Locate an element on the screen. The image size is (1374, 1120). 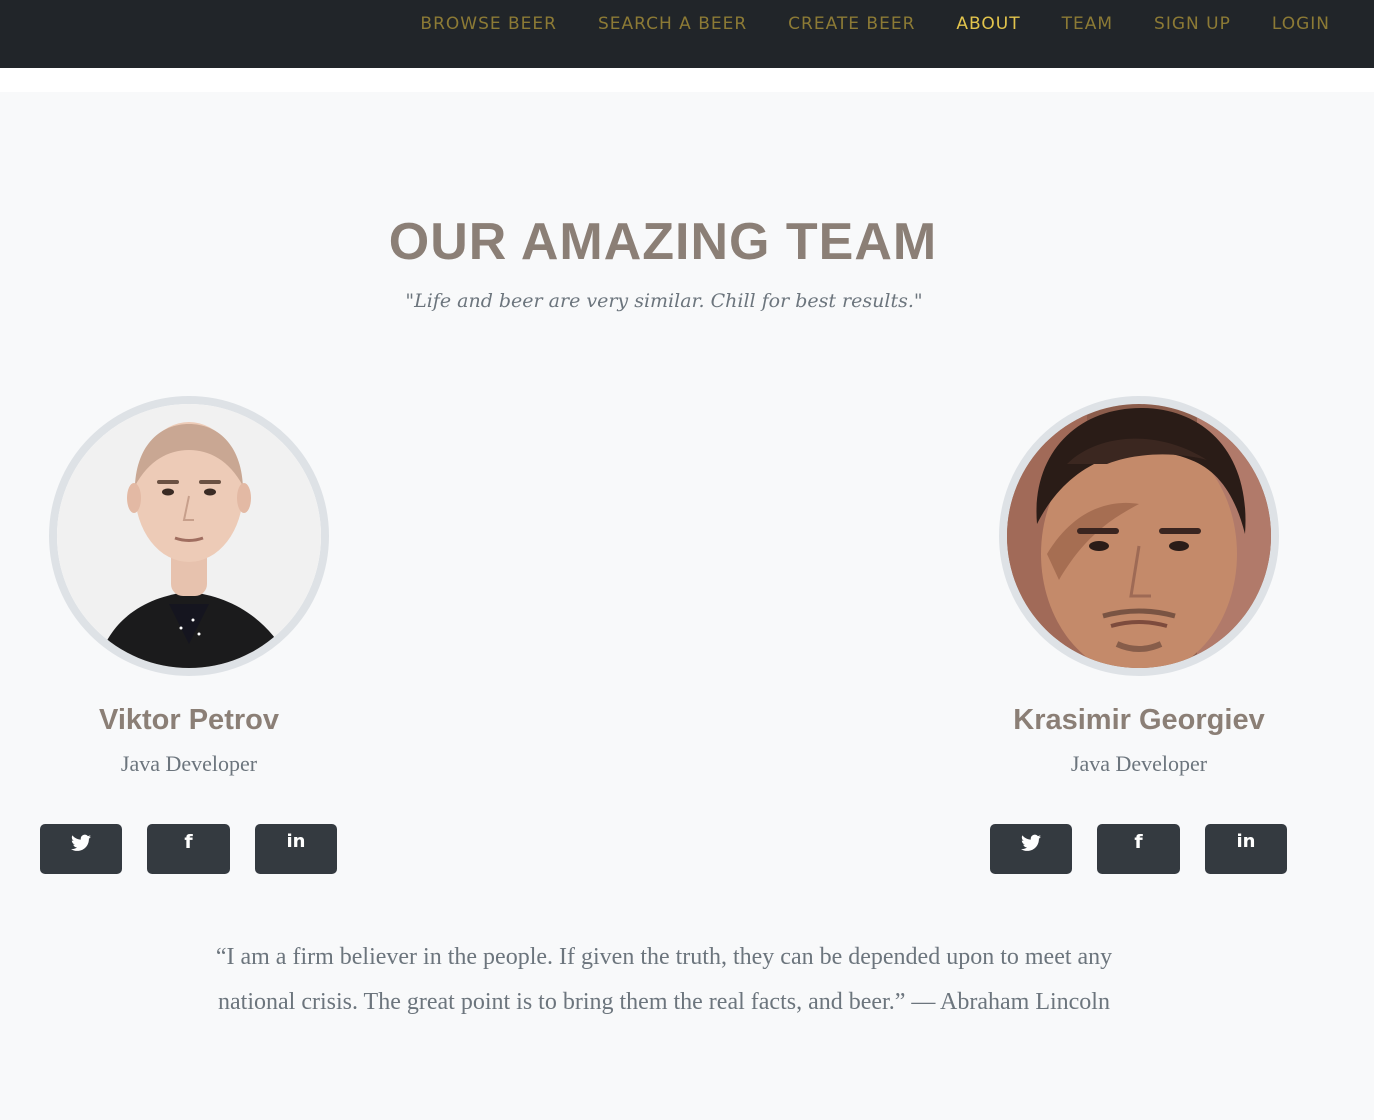
nav-item-about: ABOUT is located at coordinates (988, 24).